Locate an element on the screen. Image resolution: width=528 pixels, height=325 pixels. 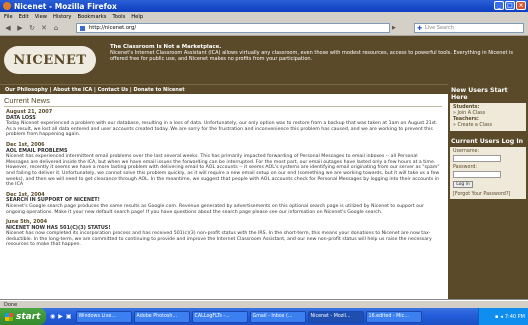
menu-help: Help is located at coordinates (137, 17).